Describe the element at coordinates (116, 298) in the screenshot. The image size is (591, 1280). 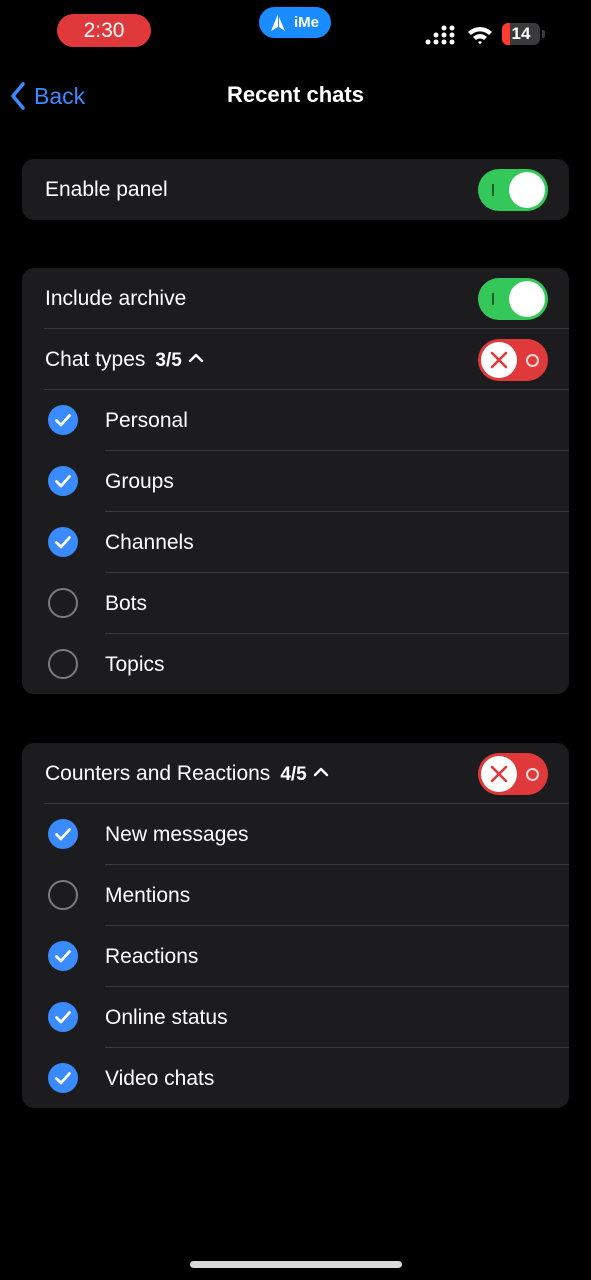
I see `include-archive-label: Include archive` at that location.